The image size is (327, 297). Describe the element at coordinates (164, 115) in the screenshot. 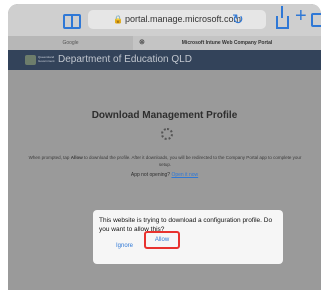

I see `page-title: Download Management Profile` at that location.